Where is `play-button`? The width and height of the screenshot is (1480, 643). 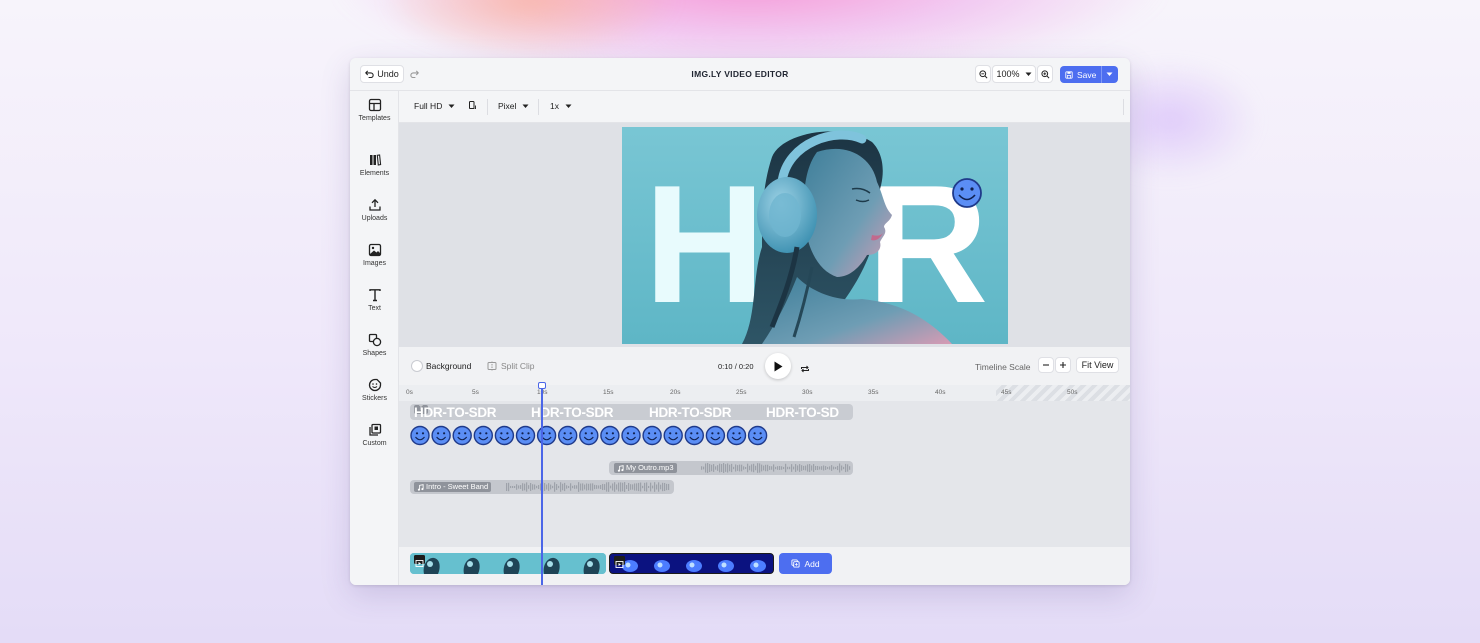
play-button is located at coordinates (778, 366).